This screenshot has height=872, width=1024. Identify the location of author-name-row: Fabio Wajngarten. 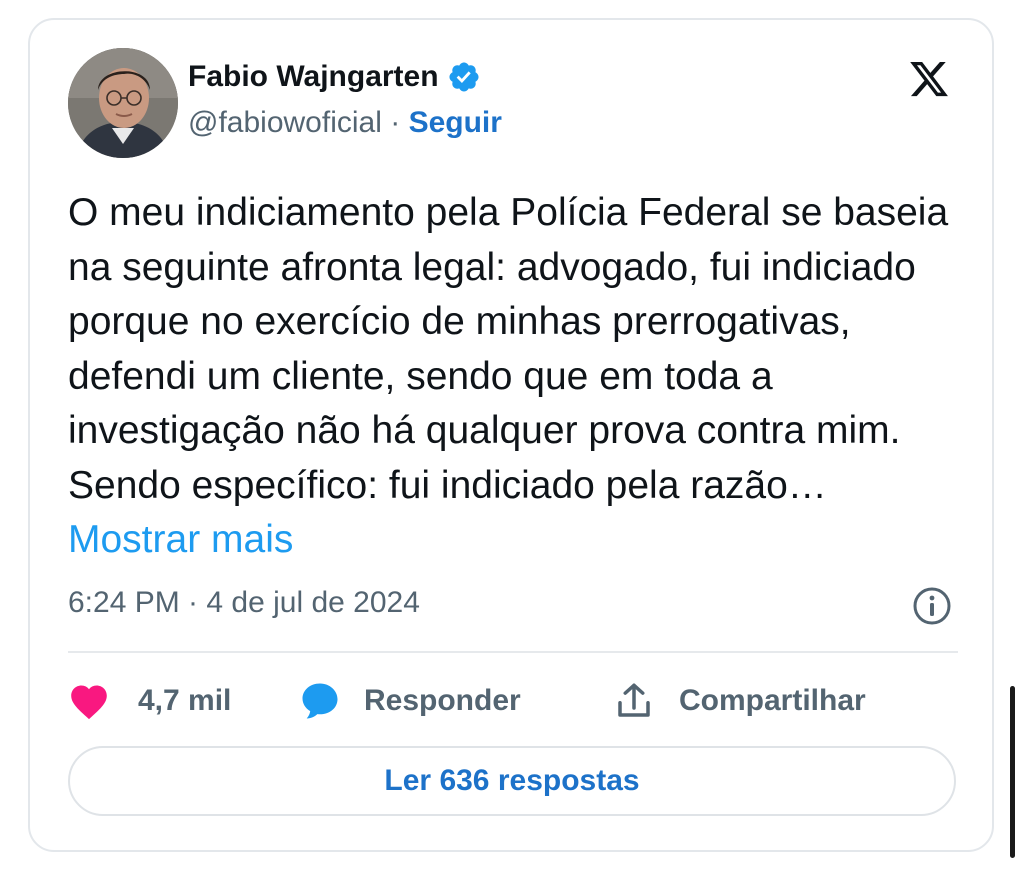
(334, 77).